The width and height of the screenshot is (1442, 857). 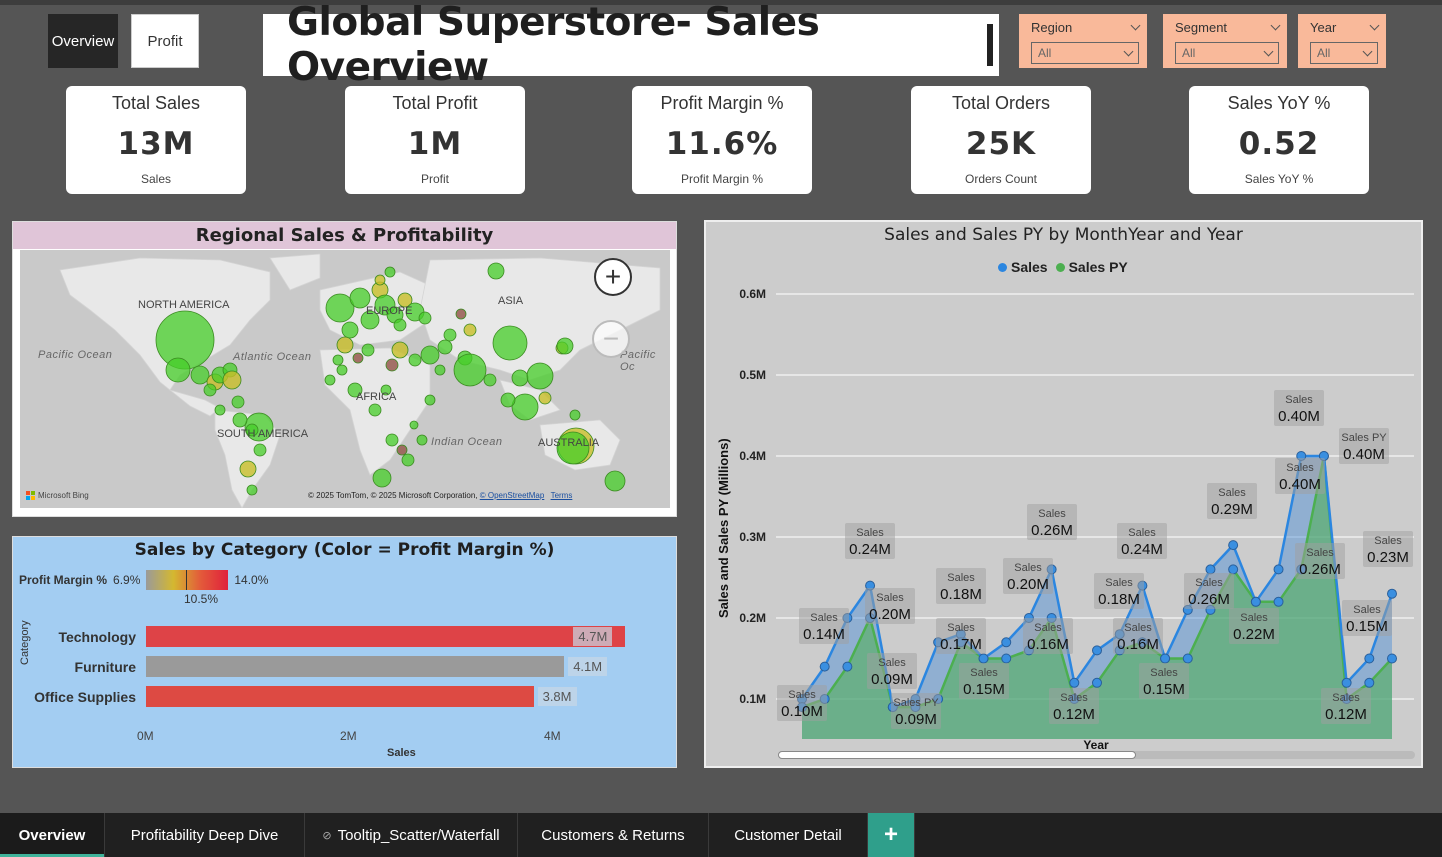 What do you see at coordinates (613, 277) in the screenshot?
I see `zoom-in-button: +` at bounding box center [613, 277].